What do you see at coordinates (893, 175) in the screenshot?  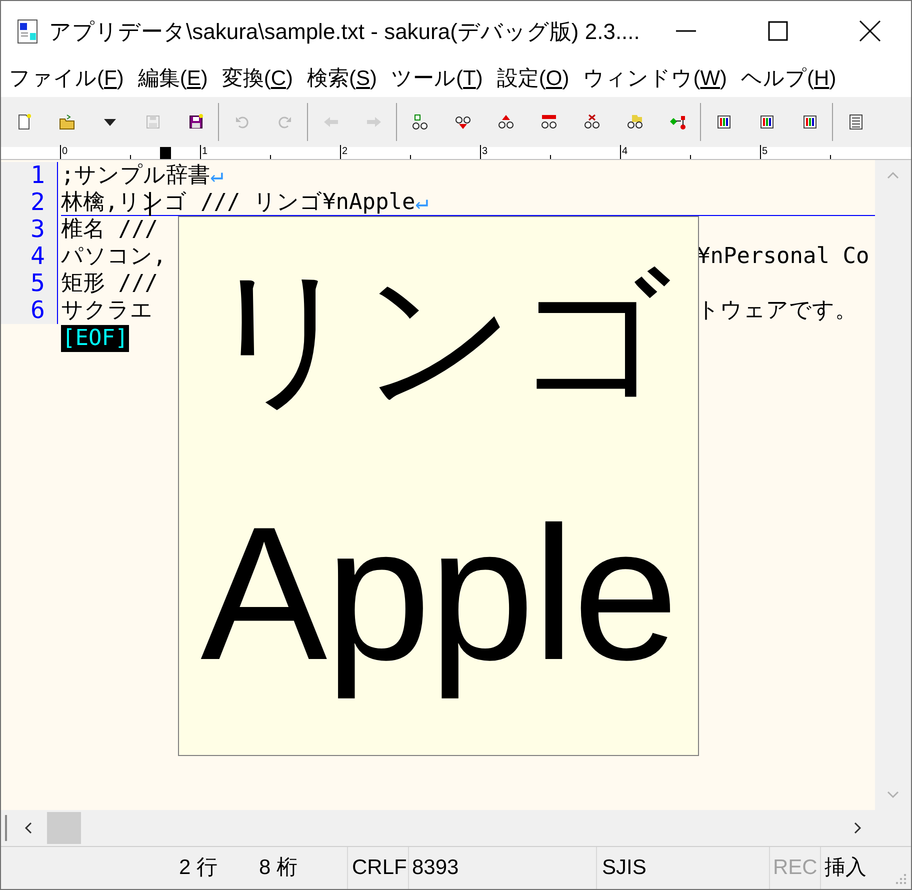 I see `chevron-up-icon` at bounding box center [893, 175].